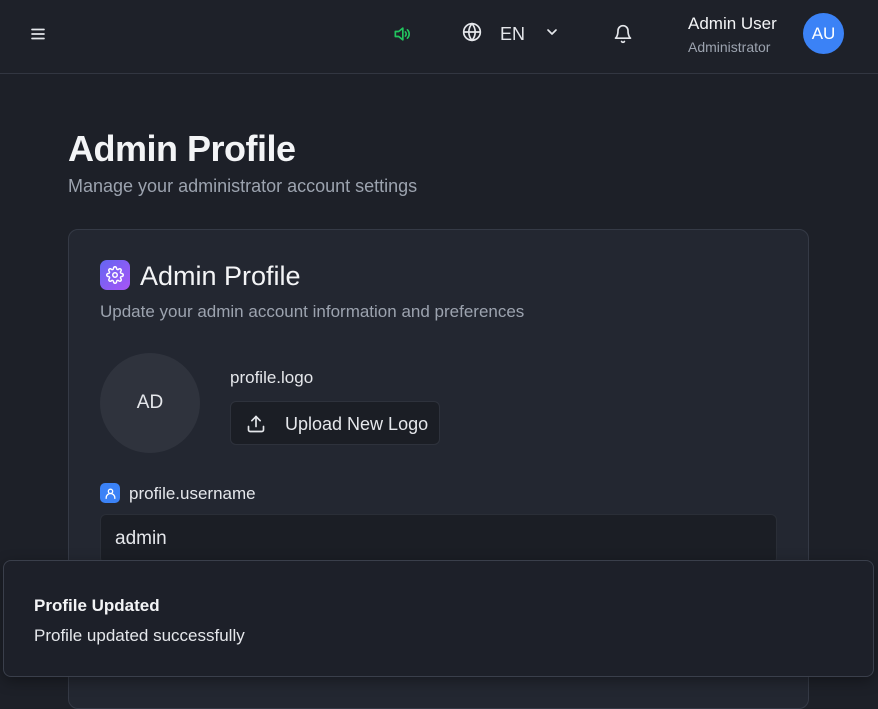 The image size is (878, 709). What do you see at coordinates (357, 424) in the screenshot?
I see `upload-logo-label: Upload New Logo` at bounding box center [357, 424].